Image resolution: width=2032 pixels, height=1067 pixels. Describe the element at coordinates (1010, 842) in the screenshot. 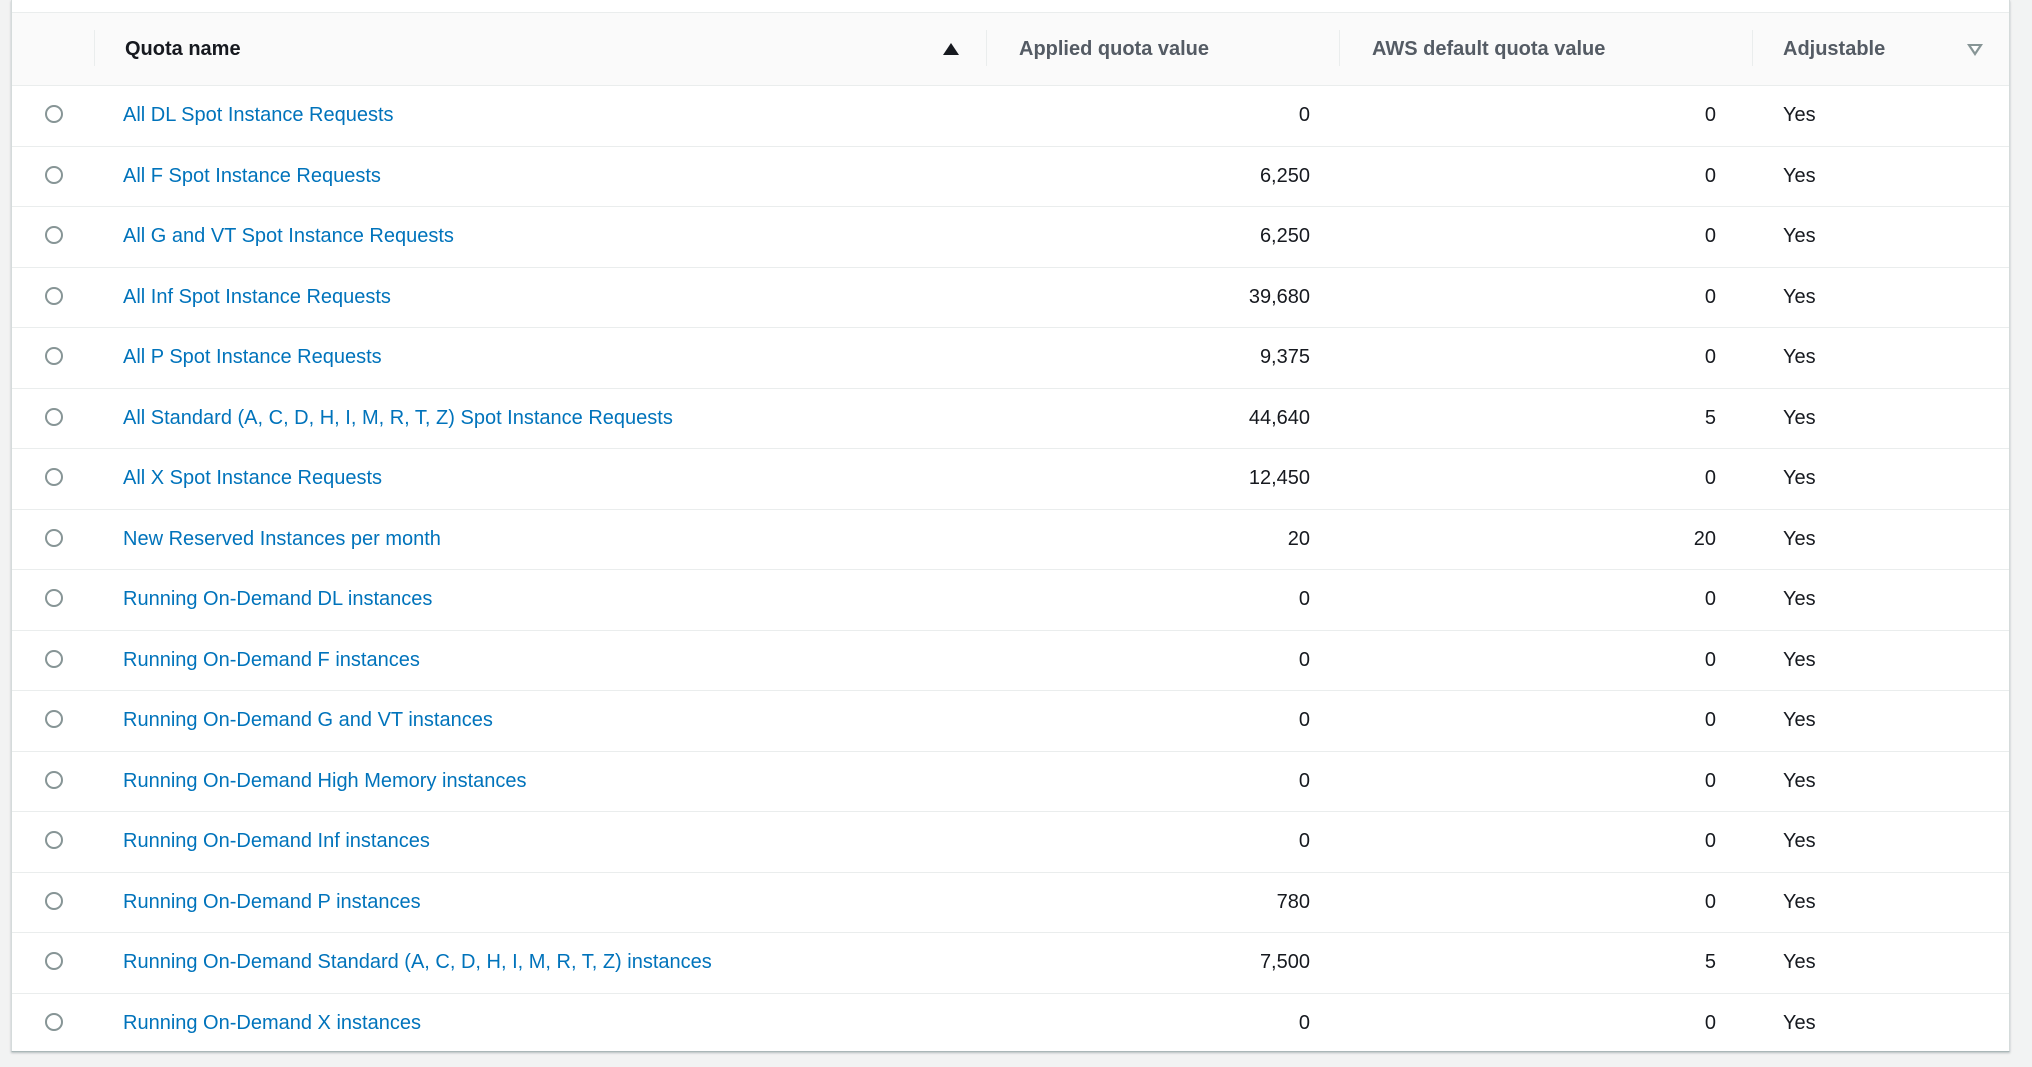

I see `table-row: Running On-Demand Inf instances 0 0 Yes` at that location.